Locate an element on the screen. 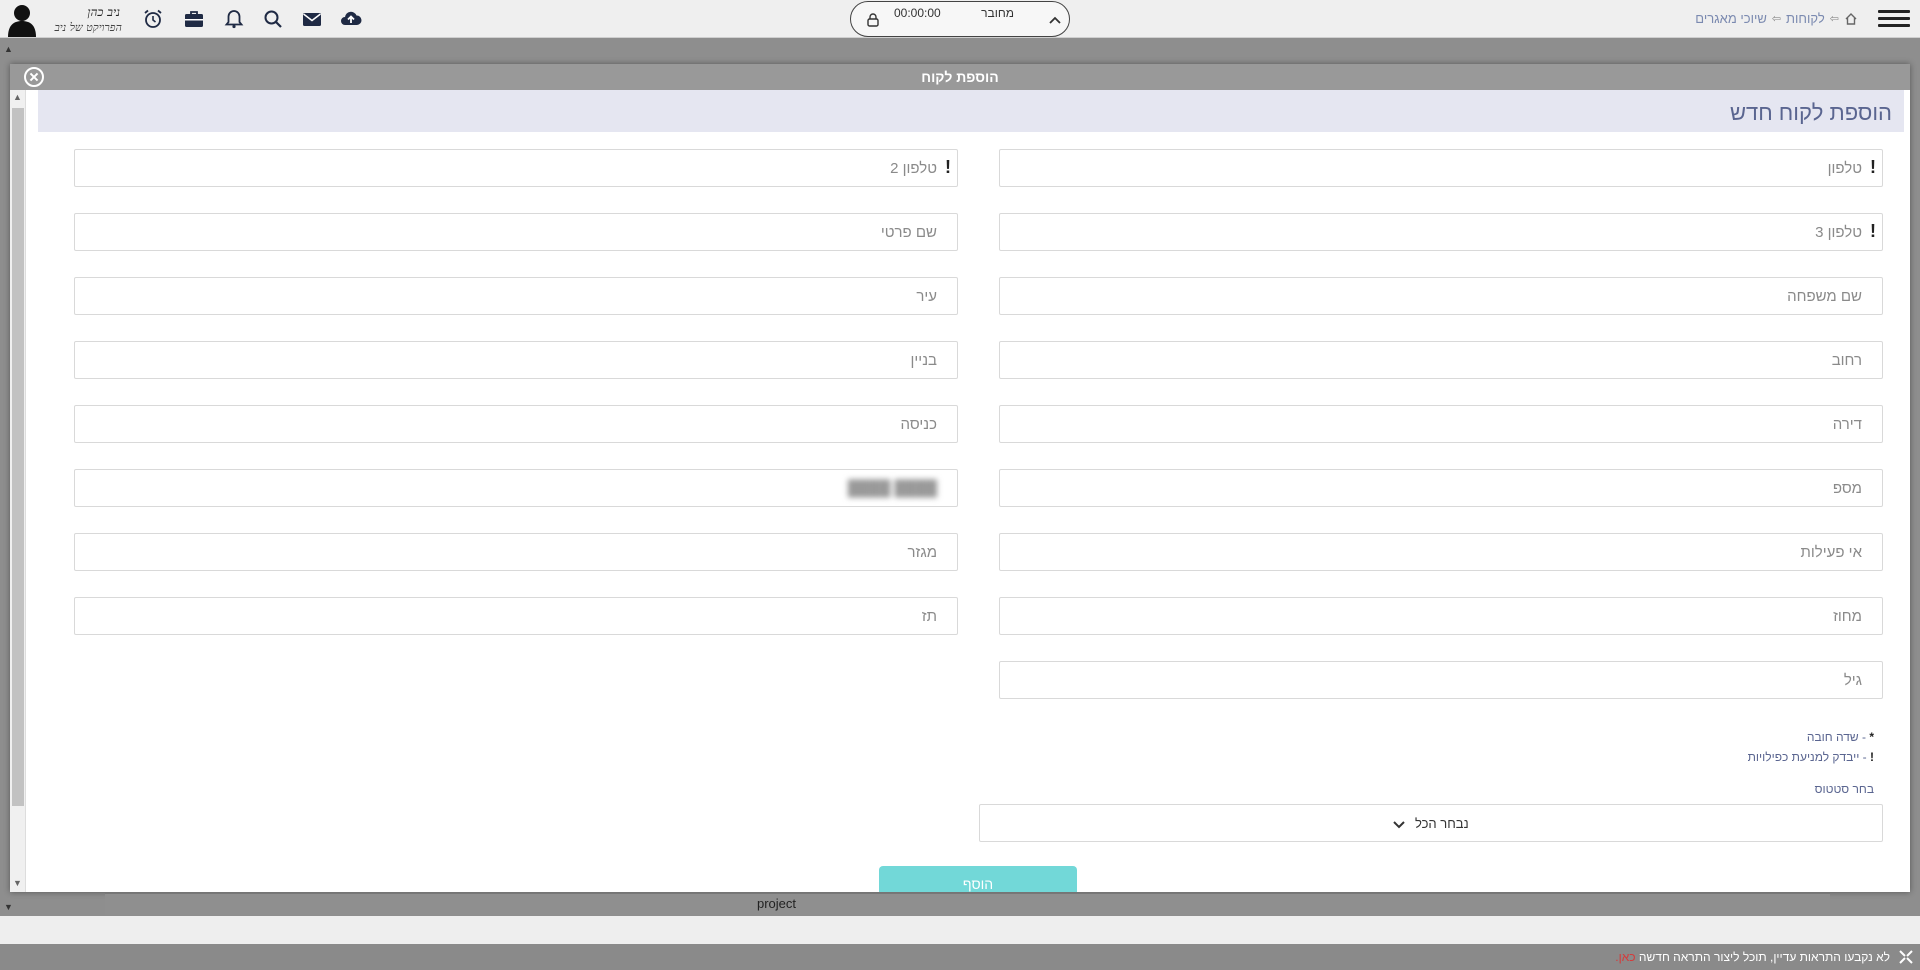 The width and height of the screenshot is (1920, 970). sector-placeholder: מגזר is located at coordinates (922, 552).